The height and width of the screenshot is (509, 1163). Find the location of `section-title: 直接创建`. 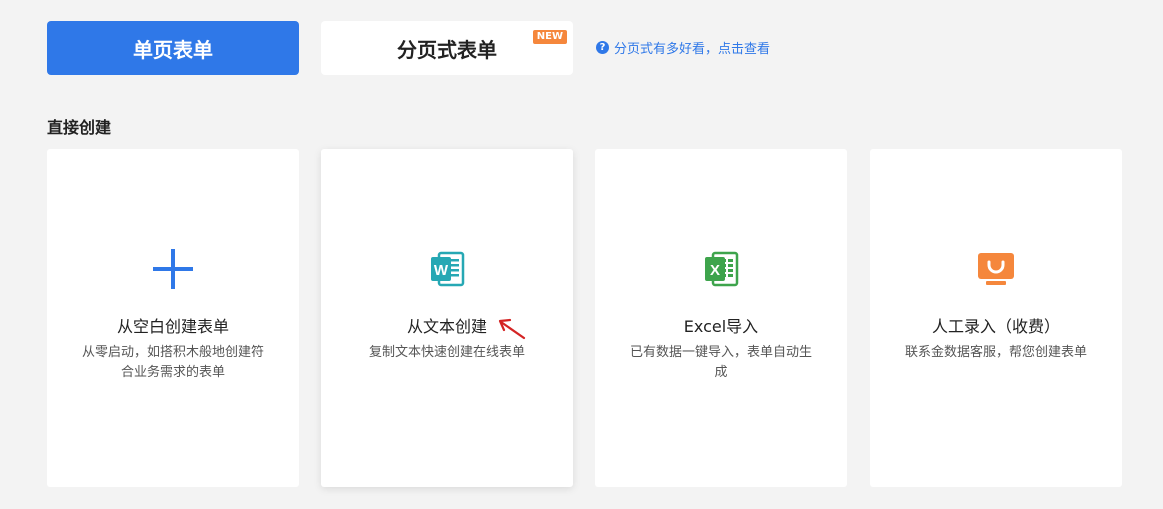

section-title: 直接创建 is located at coordinates (79, 127).